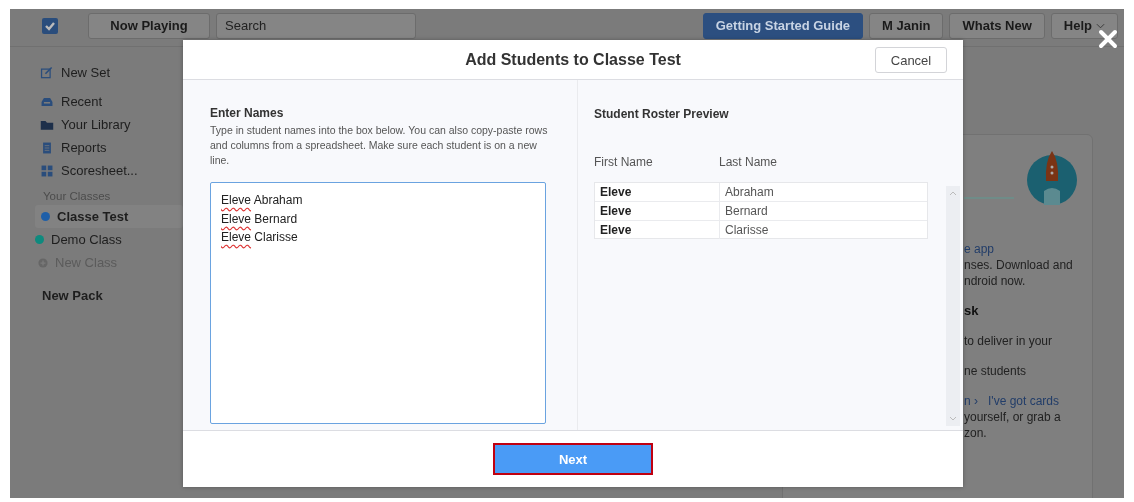 This screenshot has height=502, width=1134. I want to click on nav-button: Whats New, so click(997, 25).